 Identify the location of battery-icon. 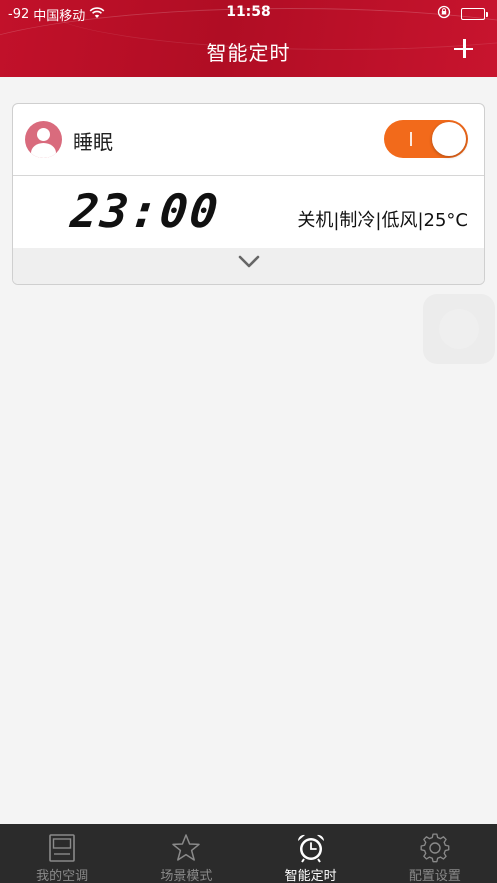
(474, 14).